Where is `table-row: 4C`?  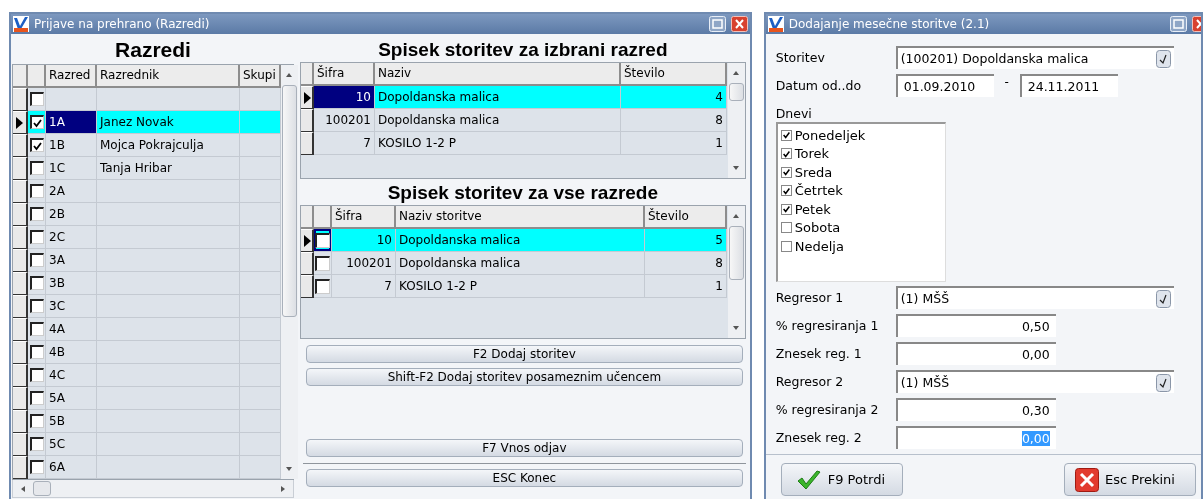
table-row: 4C is located at coordinates (147, 375).